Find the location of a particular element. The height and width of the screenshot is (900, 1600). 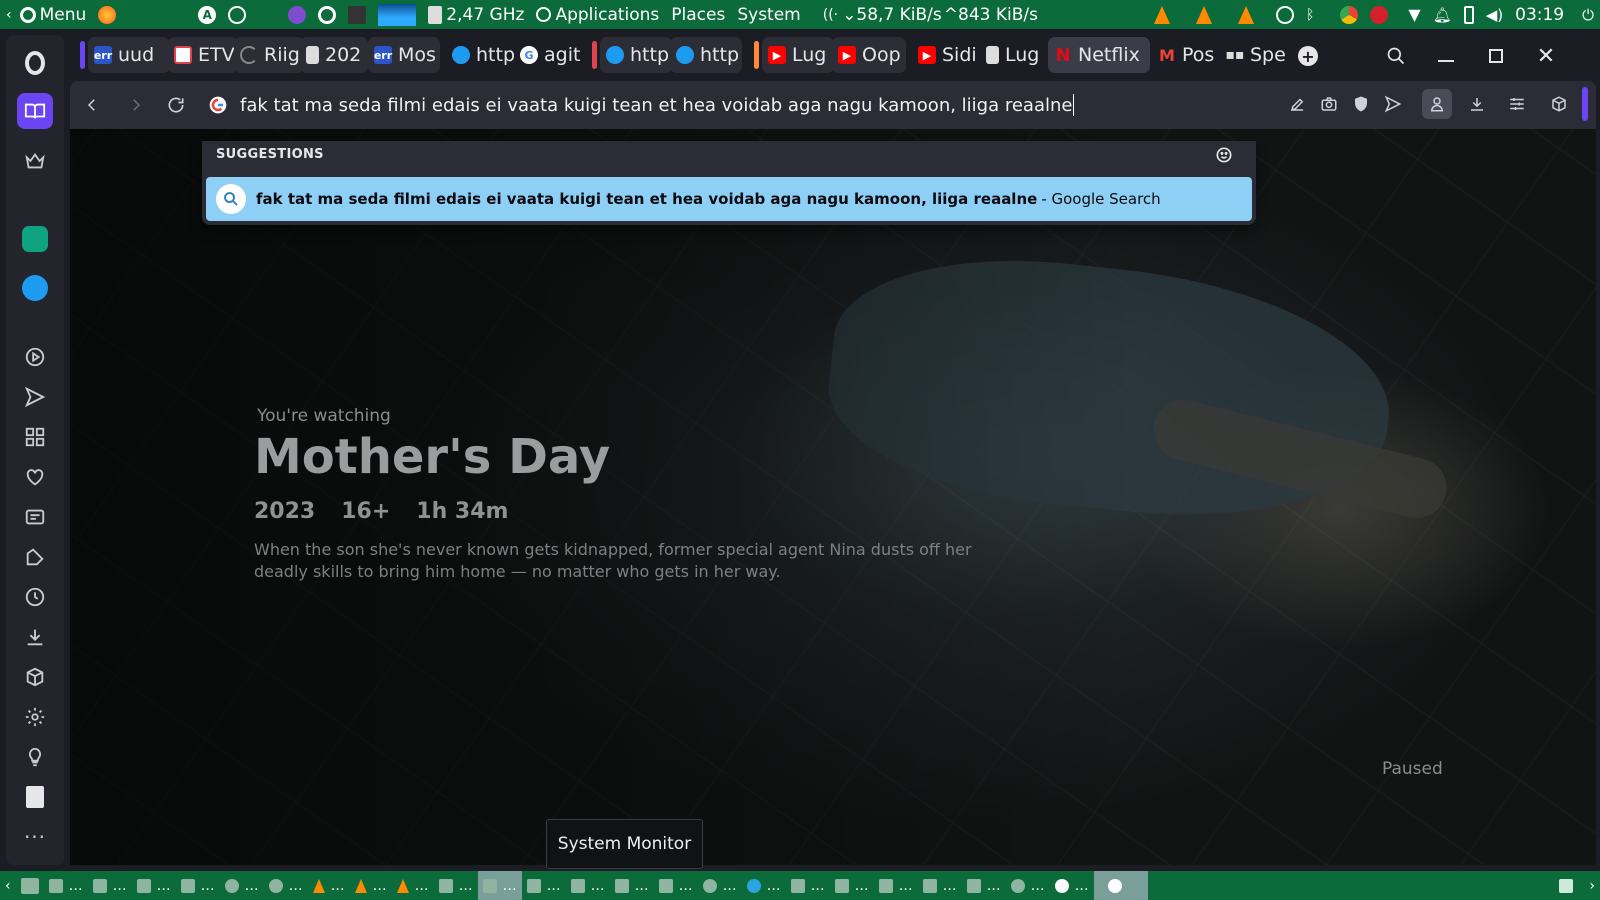

tab: ▶ Lug is located at coordinates (798, 55).